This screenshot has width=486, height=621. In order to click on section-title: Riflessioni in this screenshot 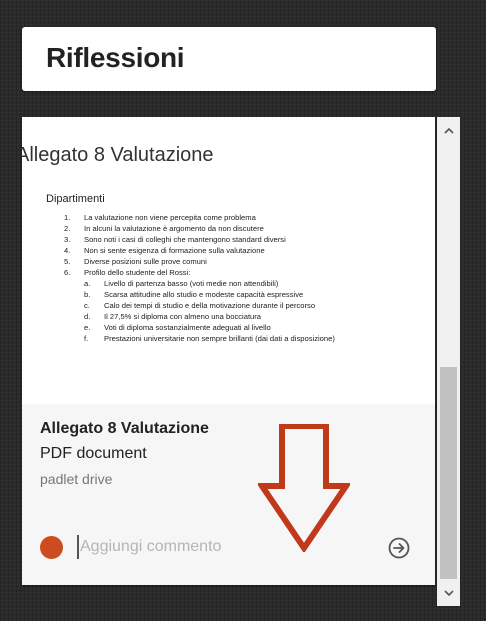, I will do `click(115, 57)`.